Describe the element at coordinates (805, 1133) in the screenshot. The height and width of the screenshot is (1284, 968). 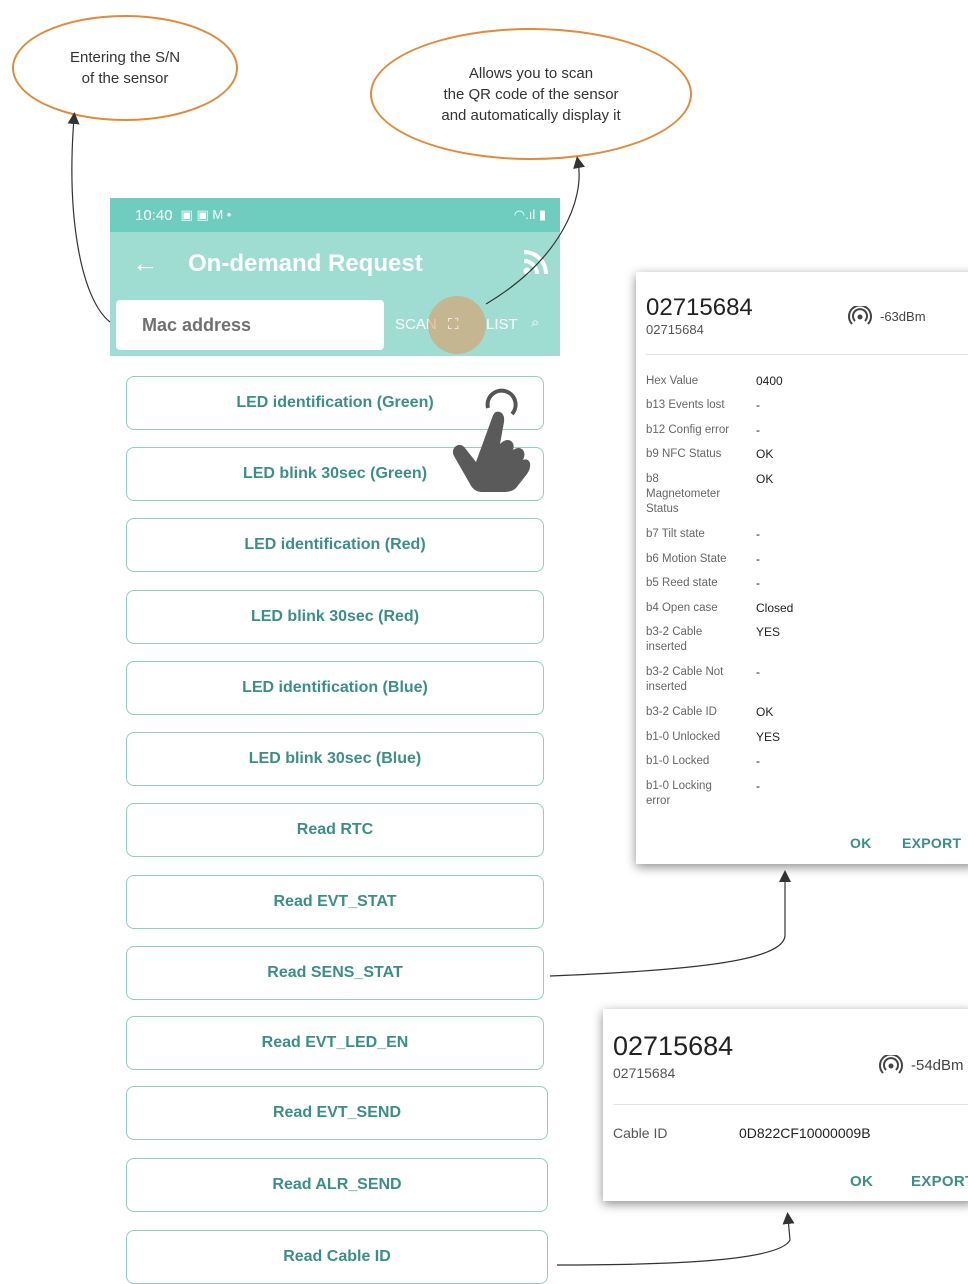
I see `cable-id-value: 0D822CF10000009B` at that location.